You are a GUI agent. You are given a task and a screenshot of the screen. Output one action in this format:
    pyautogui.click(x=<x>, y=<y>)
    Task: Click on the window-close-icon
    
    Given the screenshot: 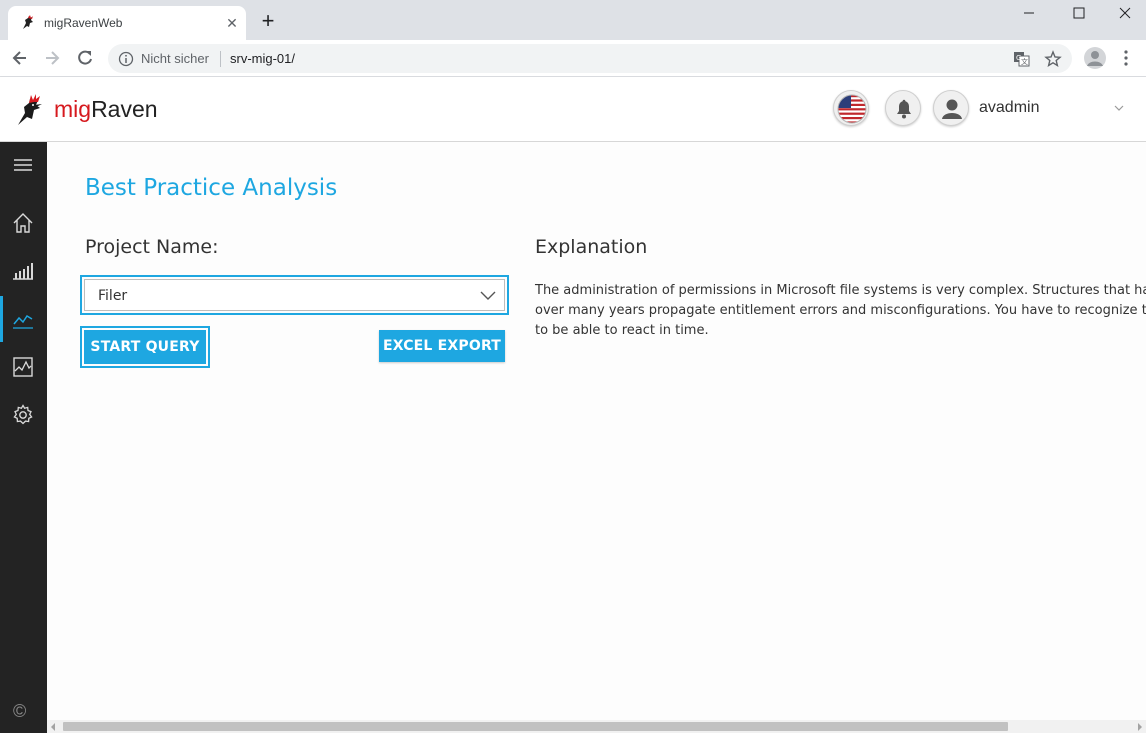 What is the action you would take?
    pyautogui.click(x=1125, y=13)
    